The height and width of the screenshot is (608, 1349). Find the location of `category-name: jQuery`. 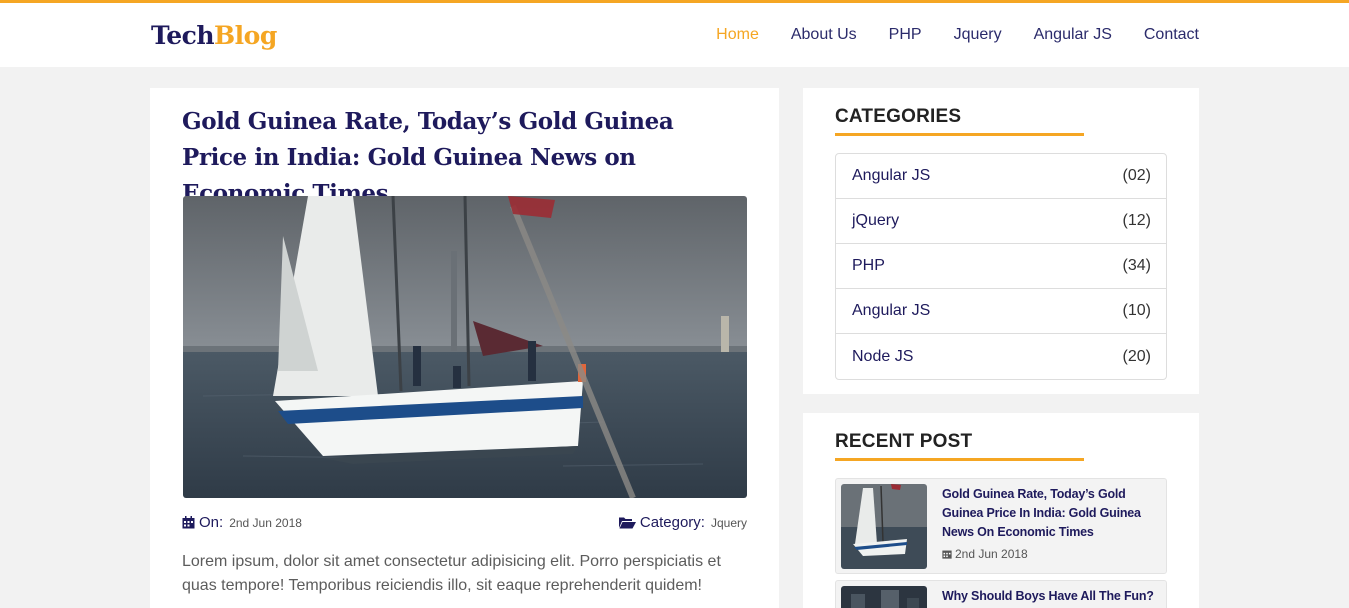

category-name: jQuery is located at coordinates (876, 220).